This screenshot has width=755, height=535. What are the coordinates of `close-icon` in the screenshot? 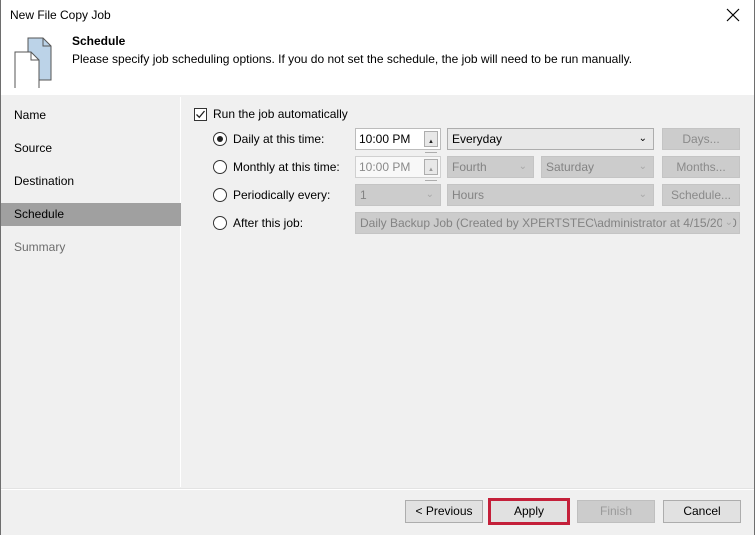 It's located at (733, 15).